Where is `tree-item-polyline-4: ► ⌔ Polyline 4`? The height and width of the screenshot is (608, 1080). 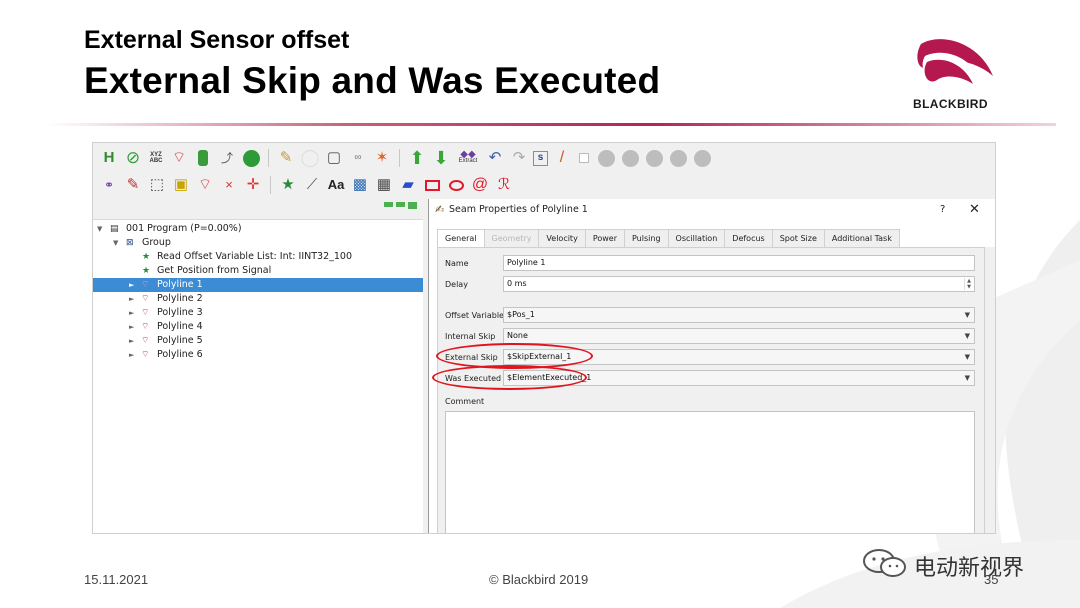
tree-item-polyline-4: ► ⌔ Polyline 4 is located at coordinates (258, 327).